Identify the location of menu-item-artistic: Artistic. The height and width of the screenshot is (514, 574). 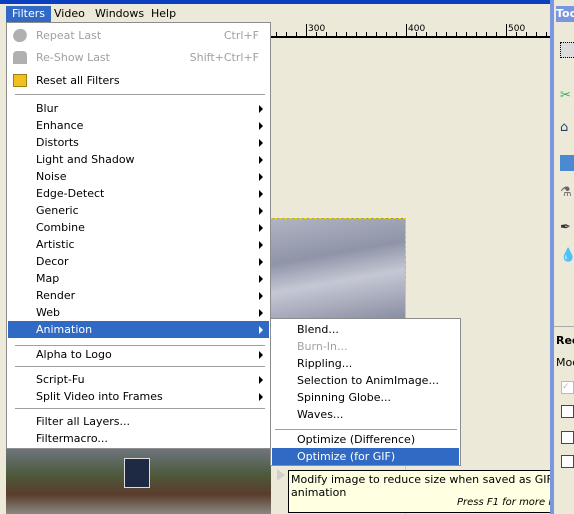
(138, 244).